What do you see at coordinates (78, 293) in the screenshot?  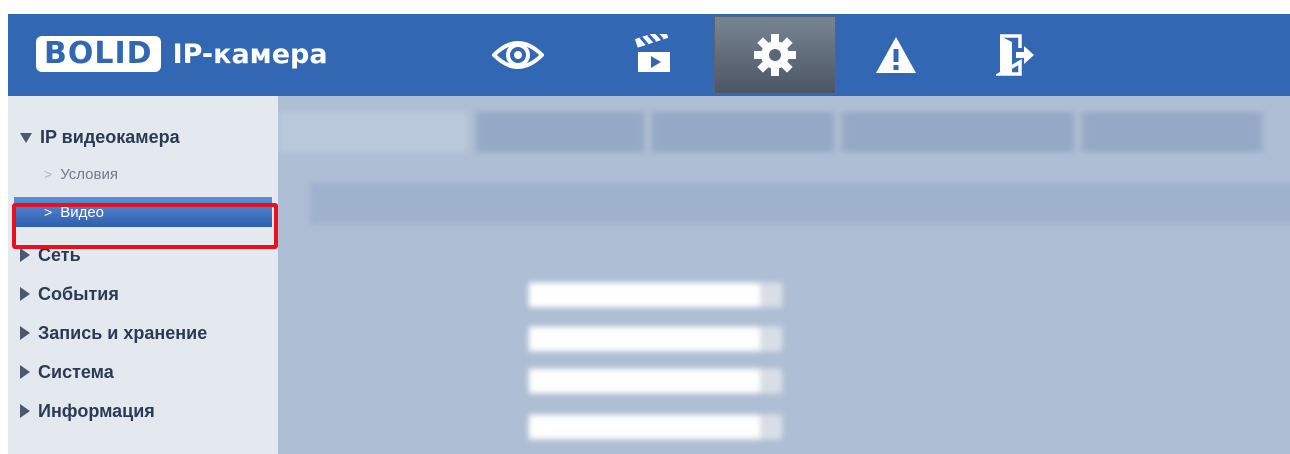 I see `sidebar-section-label: События` at bounding box center [78, 293].